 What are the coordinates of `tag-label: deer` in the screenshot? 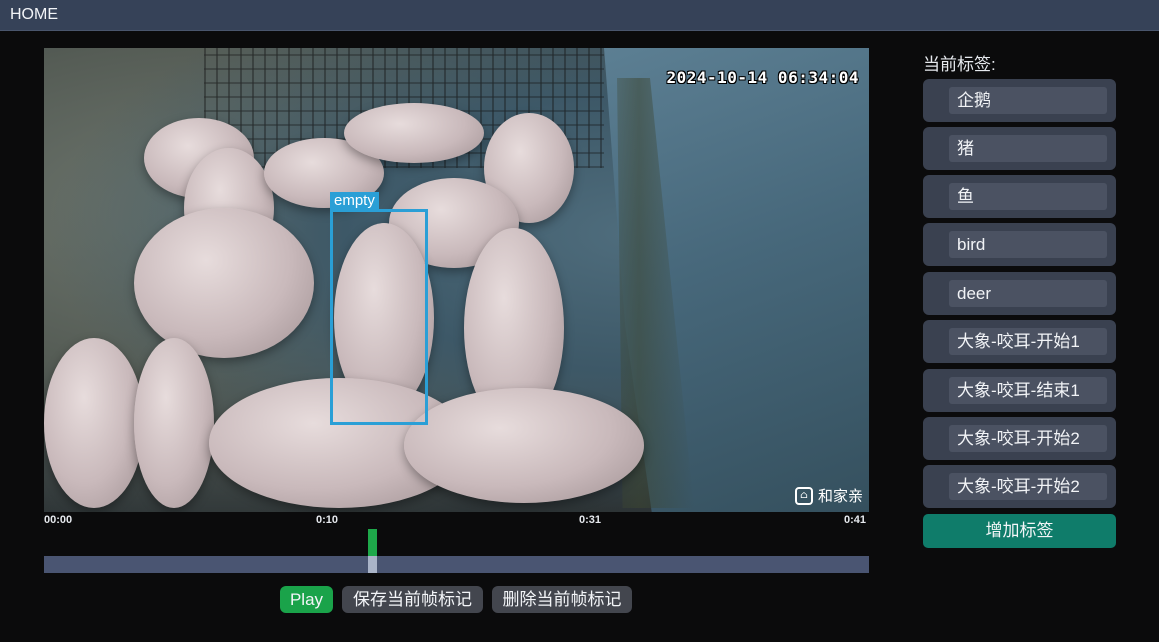 It's located at (1028, 293).